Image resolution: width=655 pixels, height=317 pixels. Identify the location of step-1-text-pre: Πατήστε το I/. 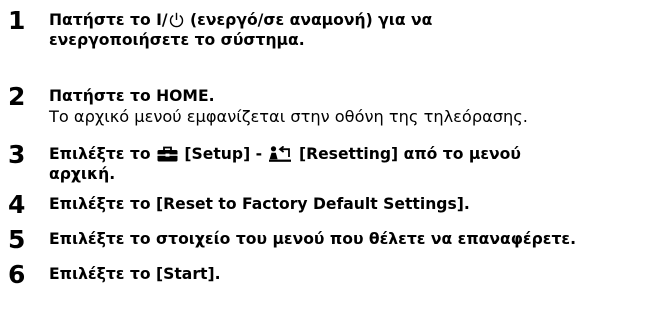
(108, 20).